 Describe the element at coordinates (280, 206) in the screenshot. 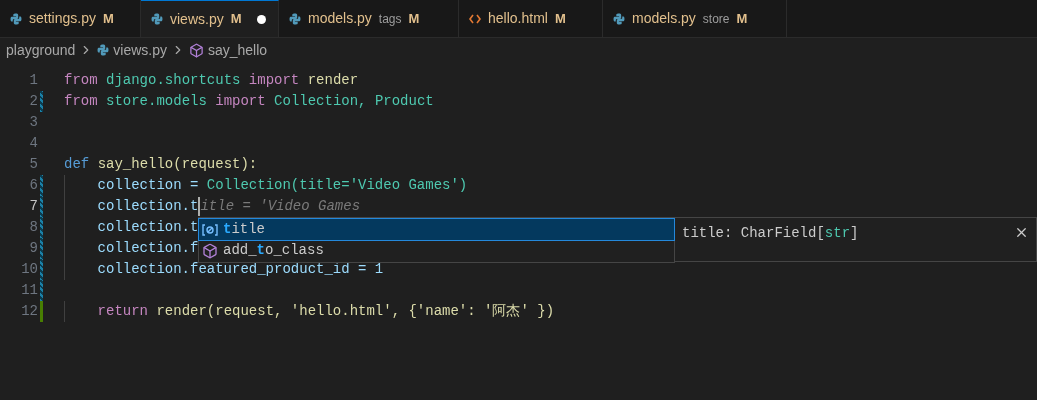

I see `code-token: itle = 'Video Games` at that location.